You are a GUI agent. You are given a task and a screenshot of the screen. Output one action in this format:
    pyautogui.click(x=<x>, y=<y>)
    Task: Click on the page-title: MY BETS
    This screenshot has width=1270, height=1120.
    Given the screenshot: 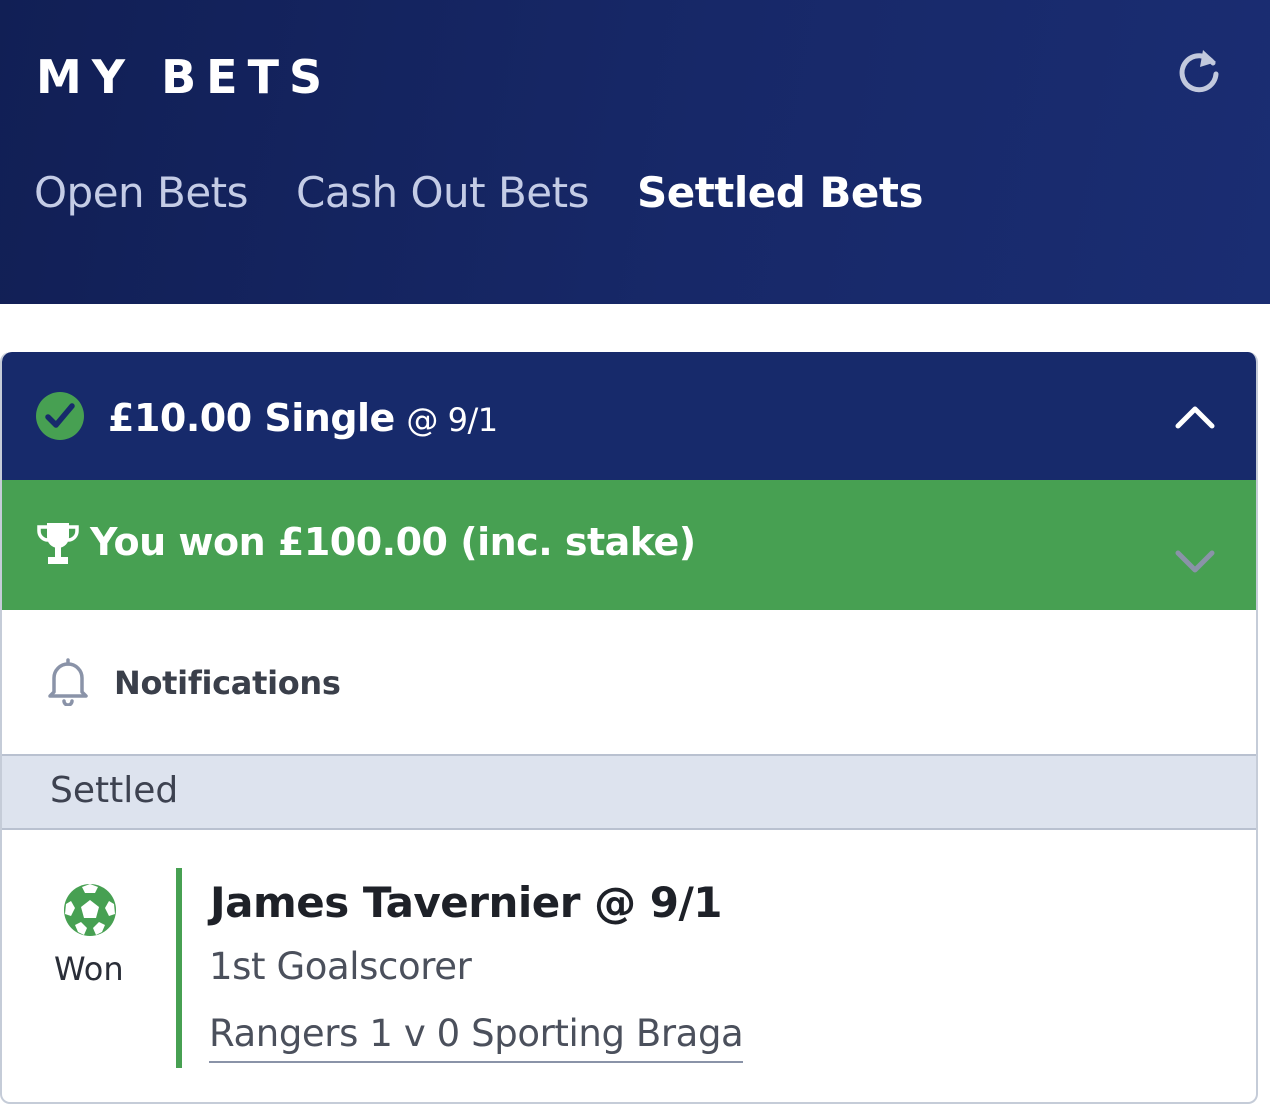 What is the action you would take?
    pyautogui.click(x=184, y=77)
    